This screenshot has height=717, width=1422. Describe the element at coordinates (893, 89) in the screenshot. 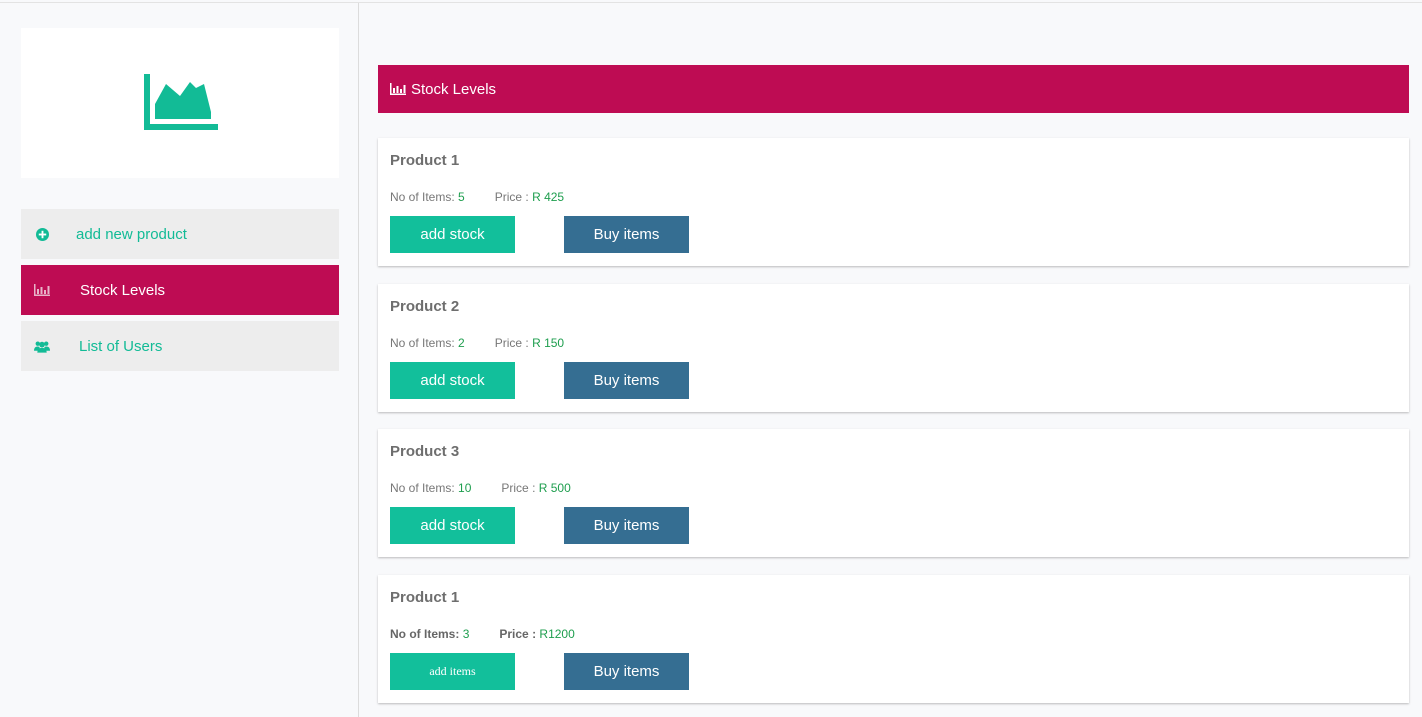

I see `page-header: Stock Levels` at that location.